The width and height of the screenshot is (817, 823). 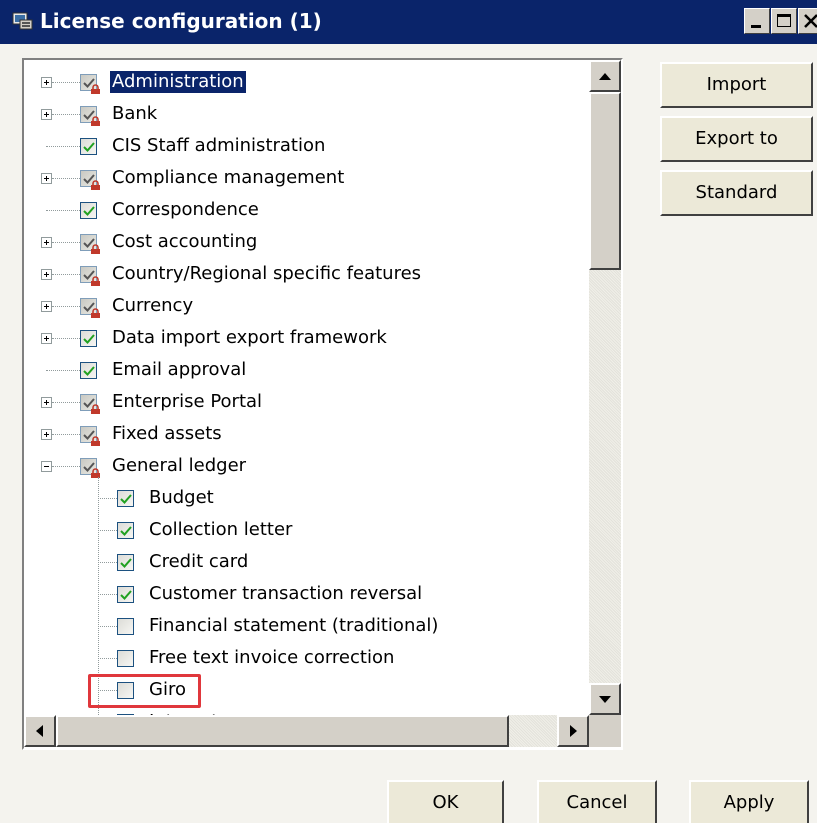 What do you see at coordinates (22, 21) in the screenshot?
I see `window-icon` at bounding box center [22, 21].